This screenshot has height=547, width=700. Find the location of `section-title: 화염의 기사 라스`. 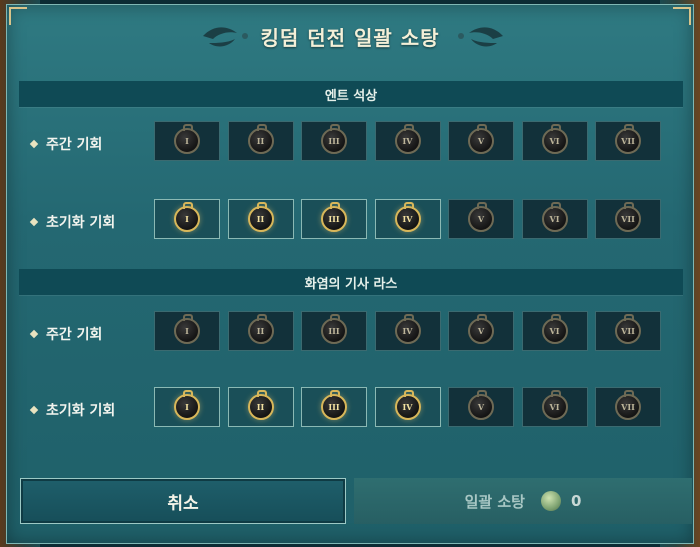

section-title: 화염의 기사 라스 is located at coordinates (351, 284).